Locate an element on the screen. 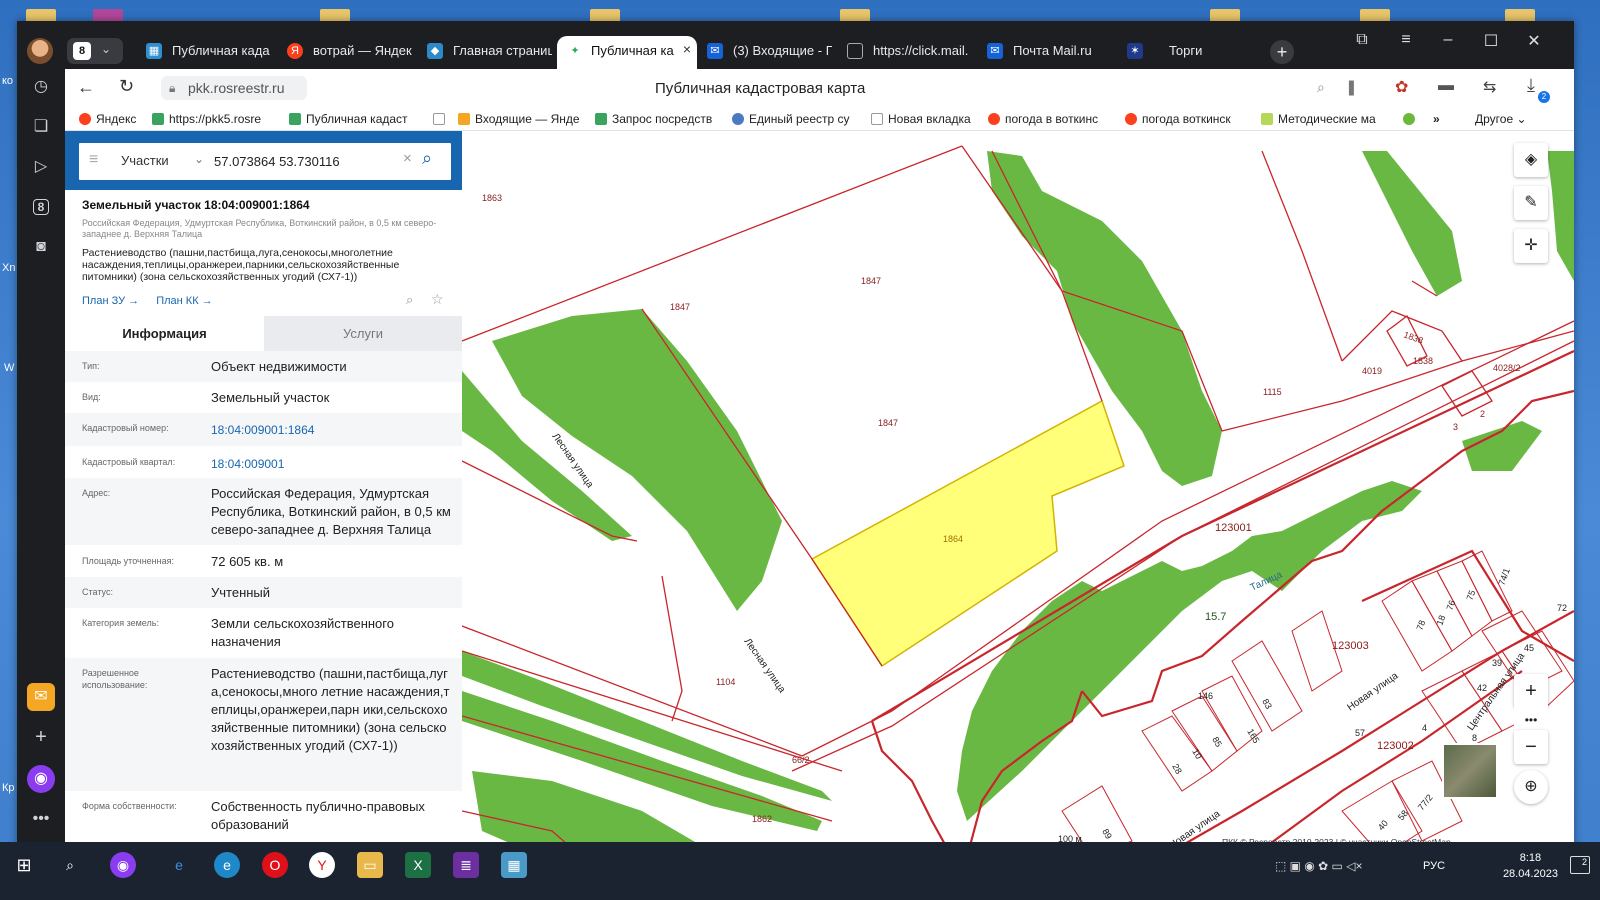  bookmark-item: Запрос посредств is located at coordinates (653, 119).